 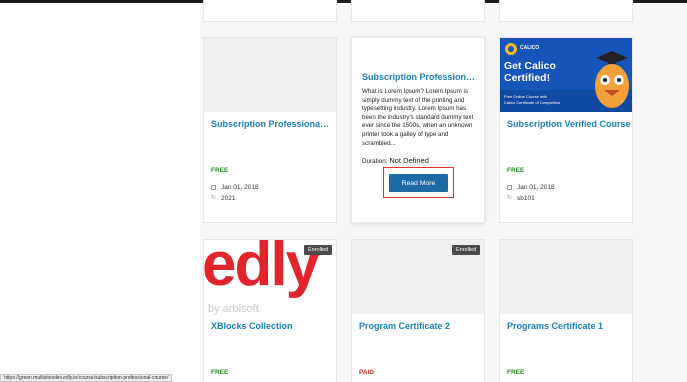 What do you see at coordinates (526, 96) in the screenshot?
I see `calico-sub-1: Free Online Course with` at bounding box center [526, 96].